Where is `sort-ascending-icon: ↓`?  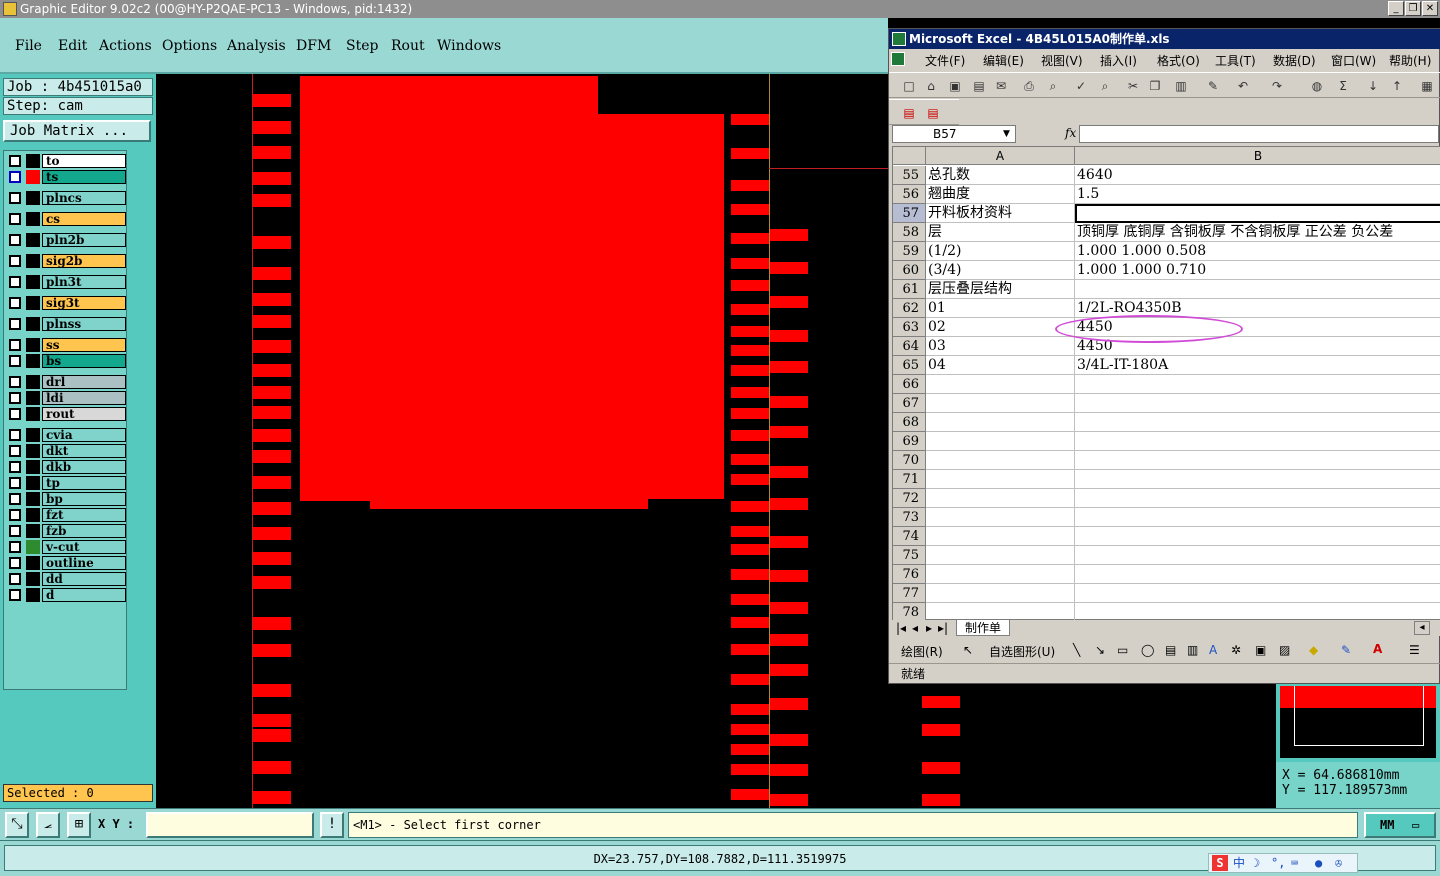 sort-ascending-icon: ↓ is located at coordinates (1373, 86).